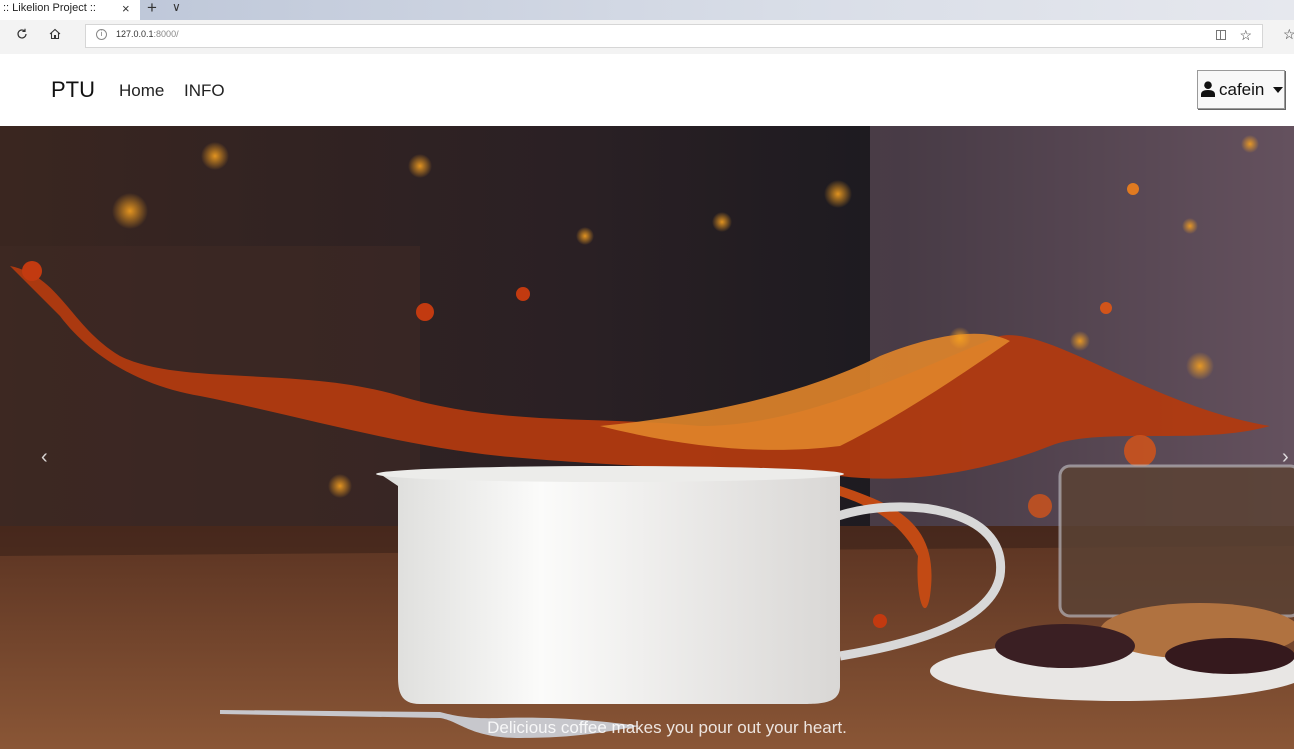 This screenshot has height=749, width=1294. I want to click on url-text: 127.0.0.1:8000/, so click(147, 34).